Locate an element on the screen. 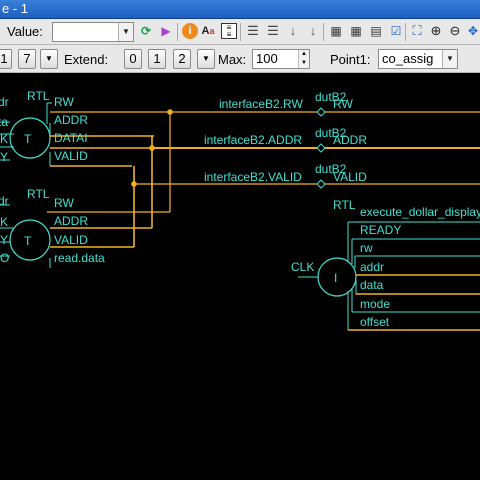  max-value: 100 is located at coordinates (267, 58).